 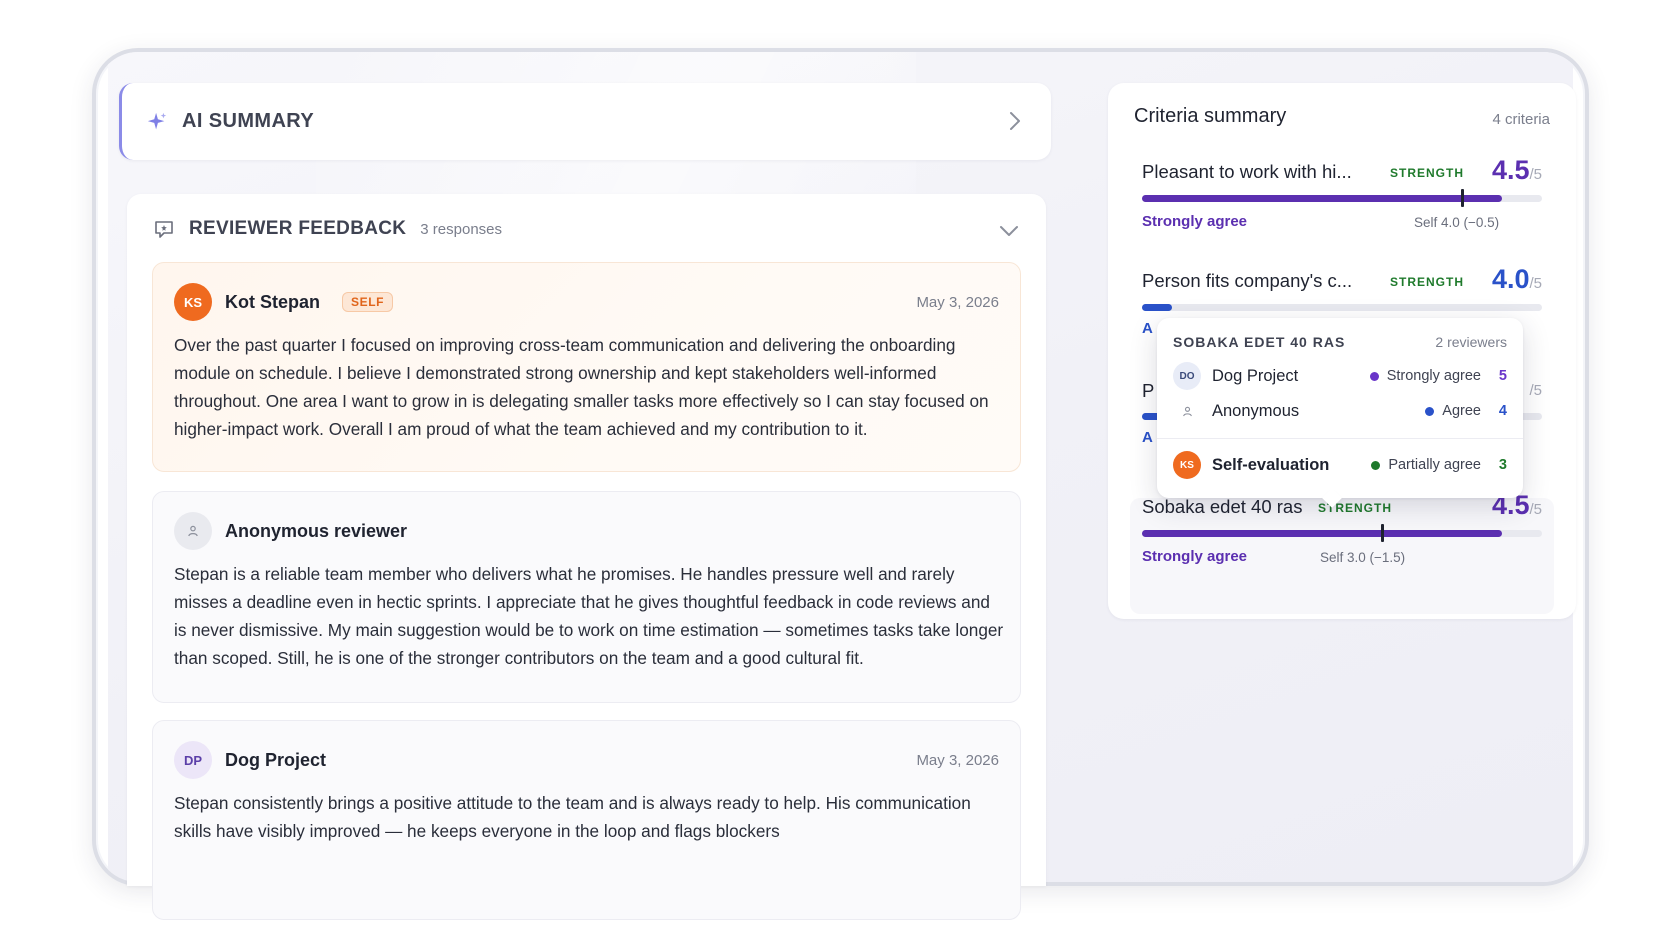 I want to click on ai-summary-title: AI SUMMARY, so click(x=248, y=121).